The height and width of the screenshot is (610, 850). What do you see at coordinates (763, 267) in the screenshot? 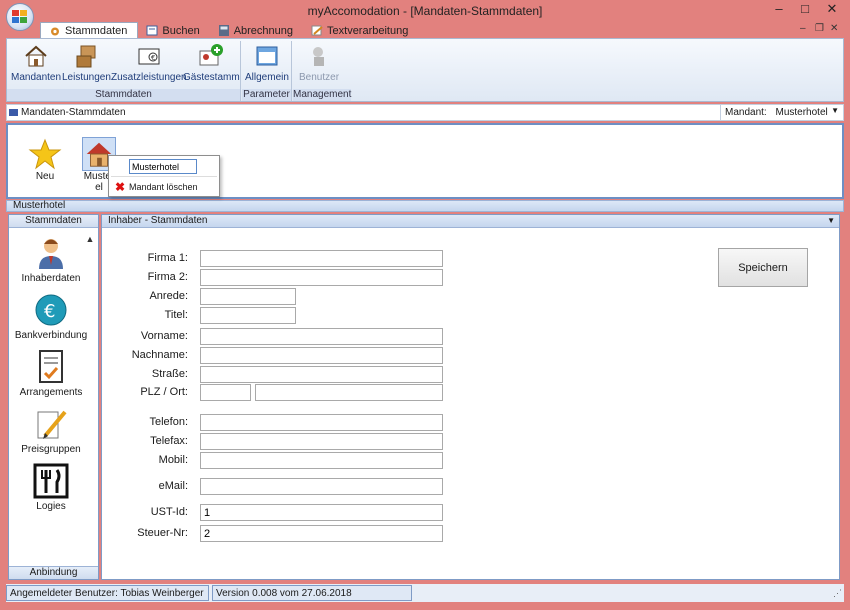
I see `save-button: Speichern` at bounding box center [763, 267].